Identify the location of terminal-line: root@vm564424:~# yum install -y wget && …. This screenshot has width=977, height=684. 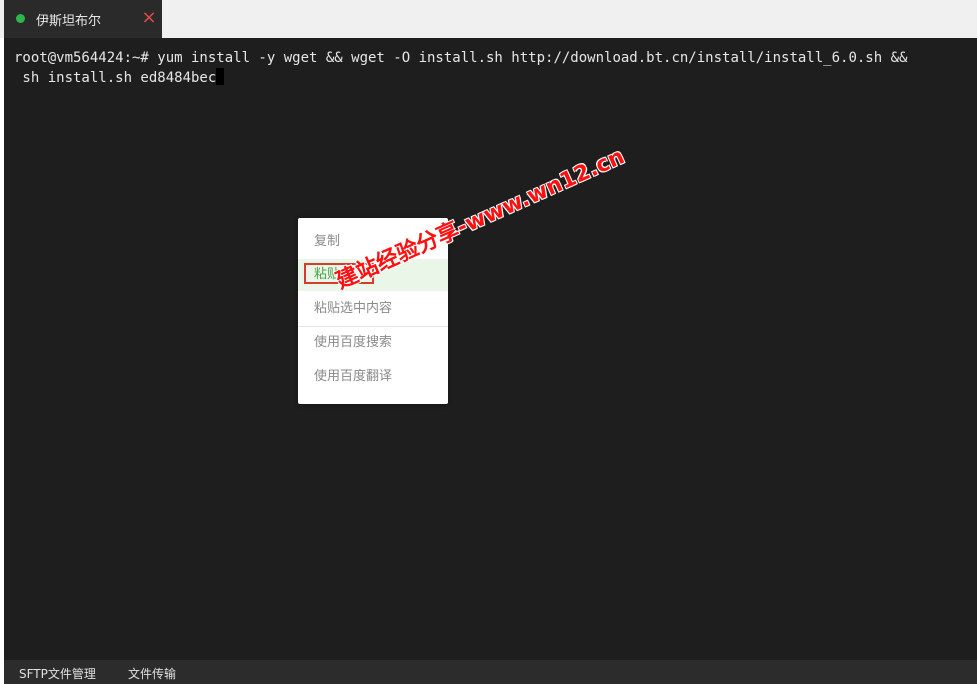
(461, 58).